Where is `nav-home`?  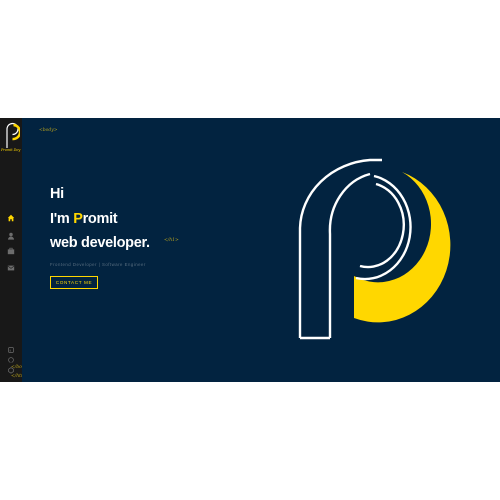 nav-home is located at coordinates (11, 218).